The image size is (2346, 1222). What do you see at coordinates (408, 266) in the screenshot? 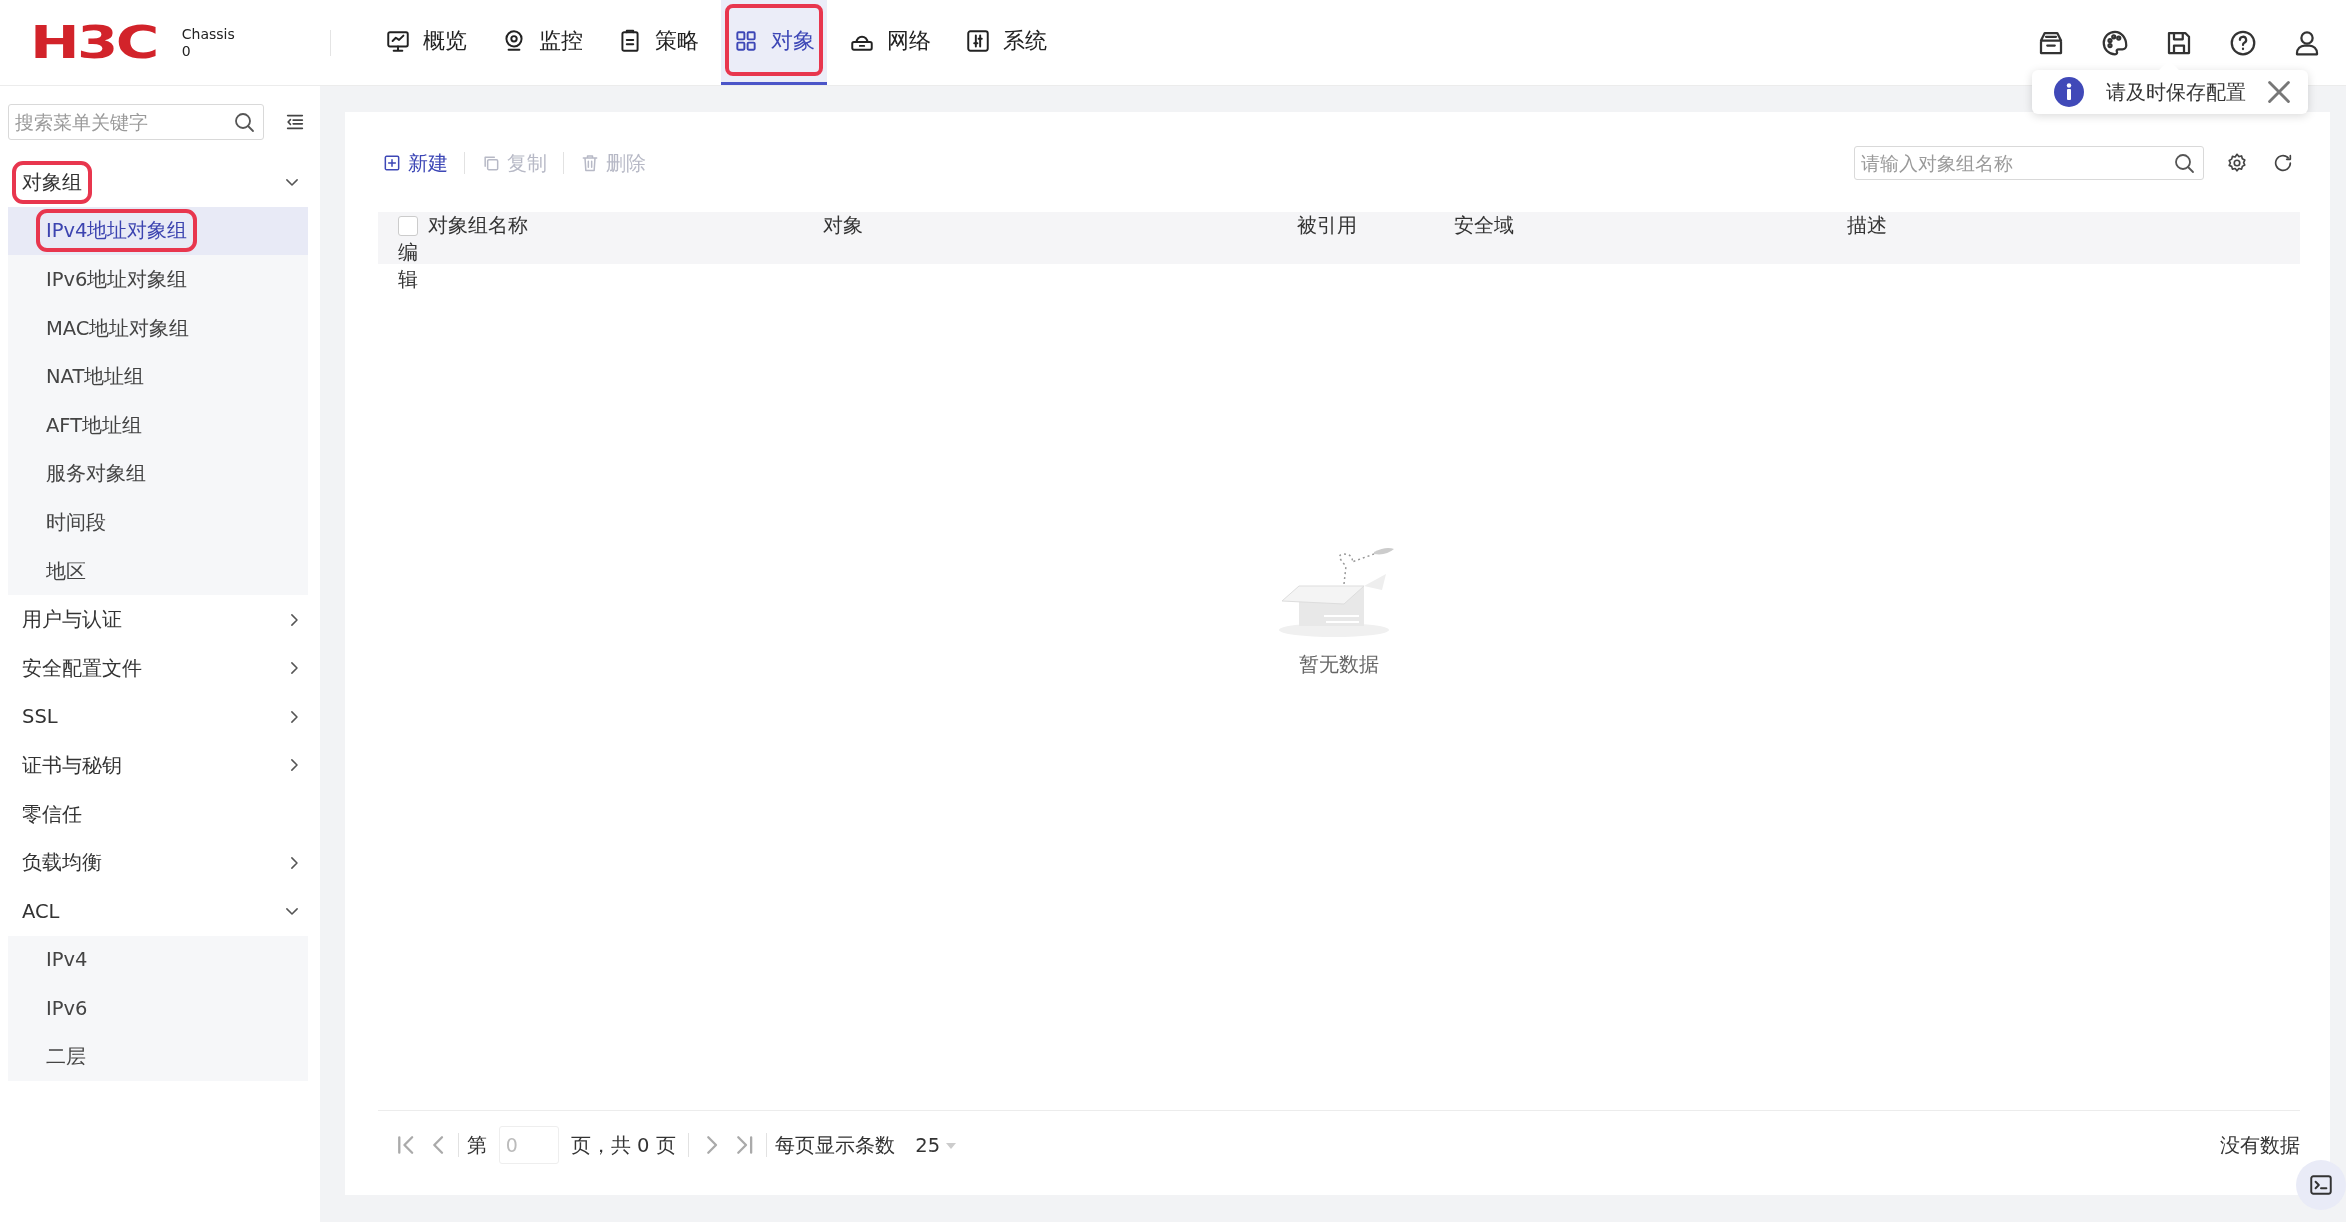
I see `column-header: 编辑` at bounding box center [408, 266].